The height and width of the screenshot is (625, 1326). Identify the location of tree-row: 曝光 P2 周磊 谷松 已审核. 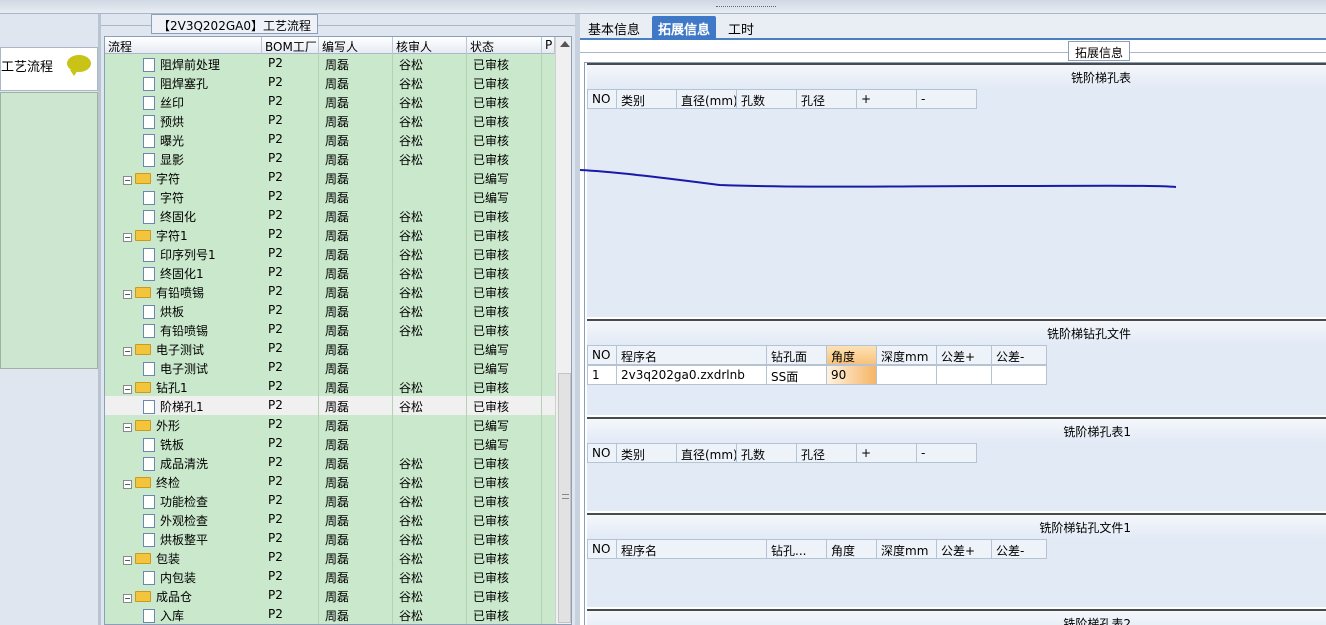
(330, 139).